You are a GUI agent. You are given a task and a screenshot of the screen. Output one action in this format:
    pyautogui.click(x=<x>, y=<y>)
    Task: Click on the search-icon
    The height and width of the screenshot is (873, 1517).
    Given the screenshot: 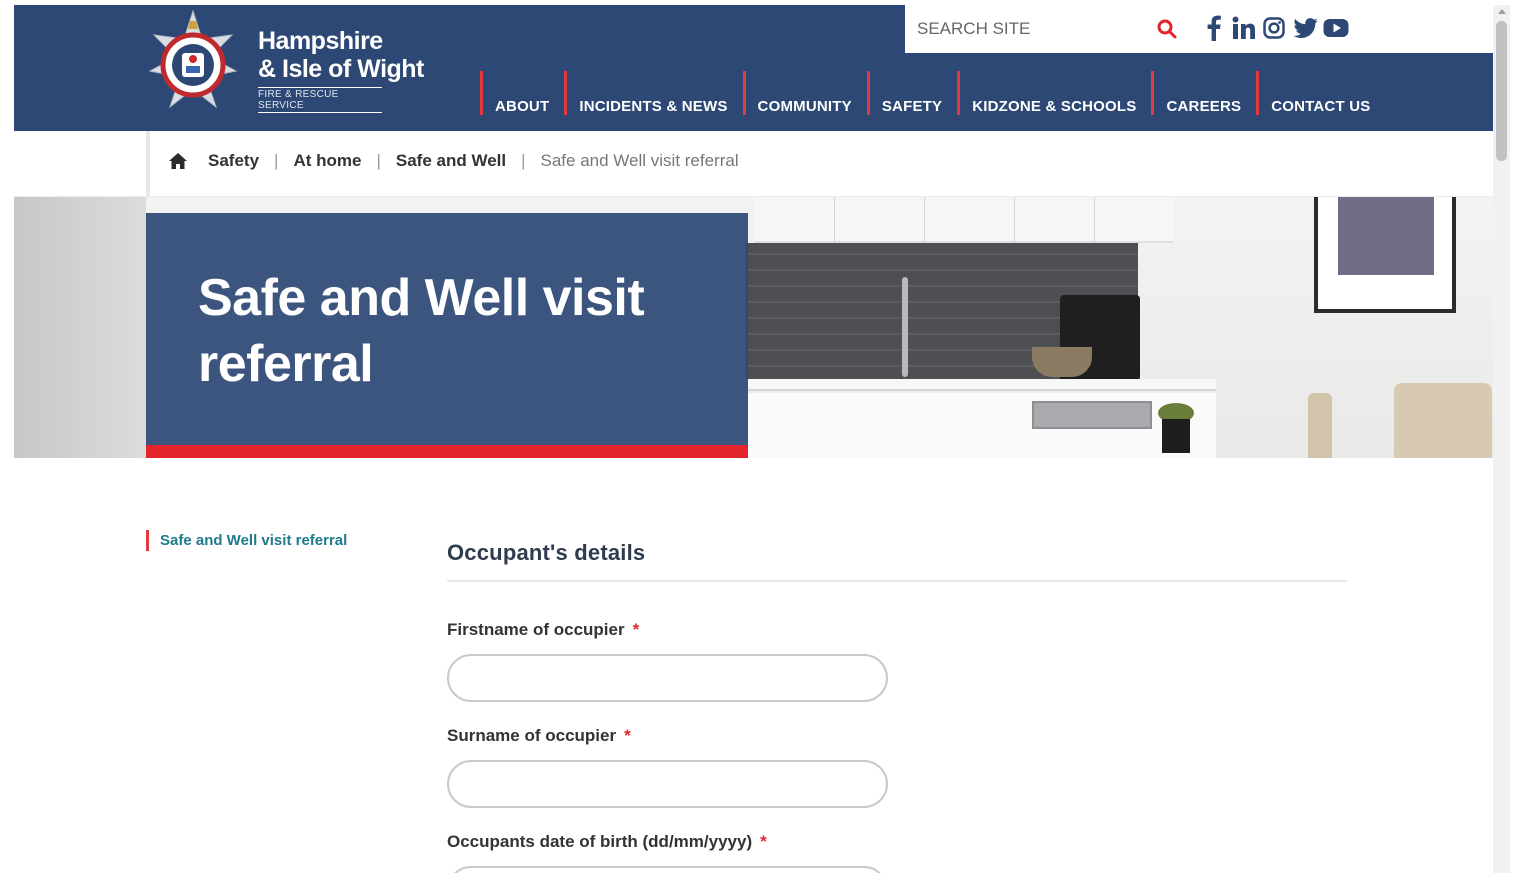 What is the action you would take?
    pyautogui.click(x=1167, y=29)
    